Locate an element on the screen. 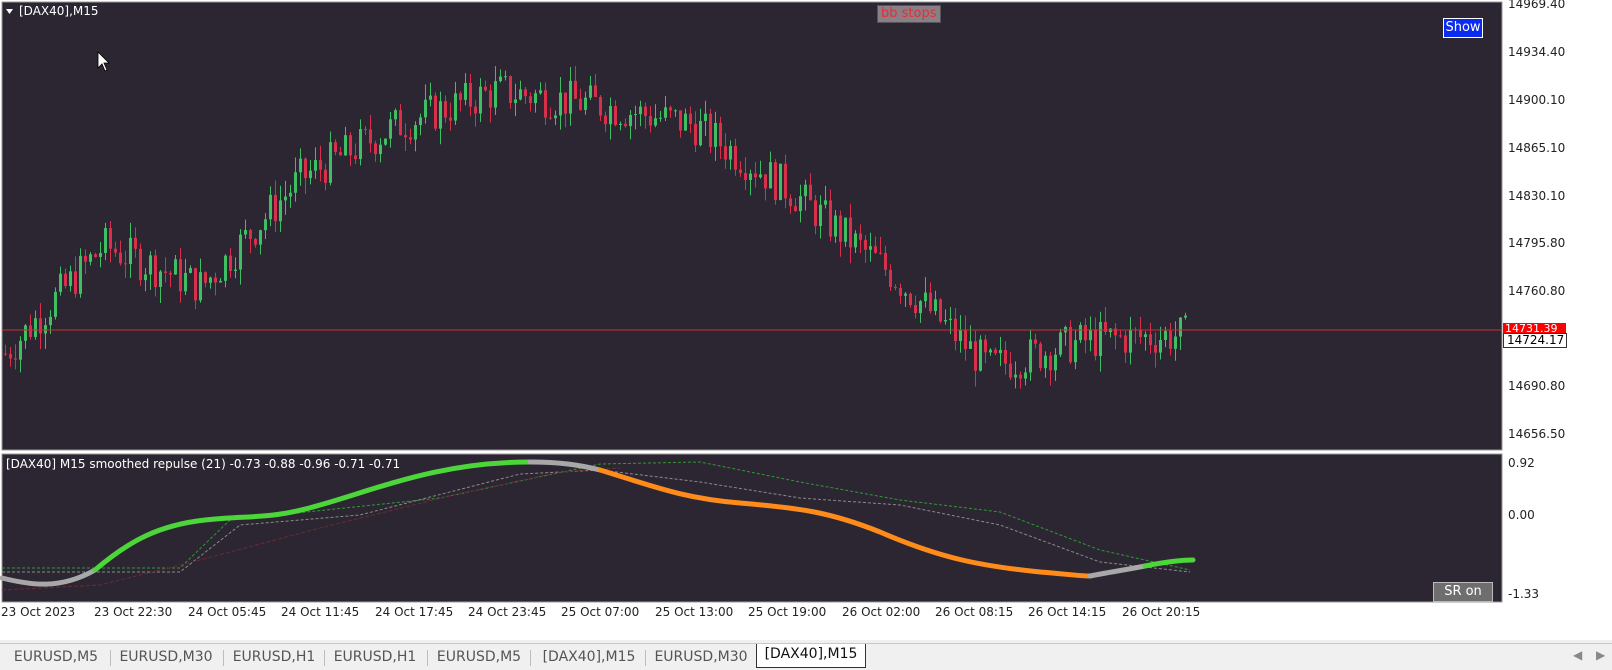  bb-stops-label: bb stops is located at coordinates (909, 14).